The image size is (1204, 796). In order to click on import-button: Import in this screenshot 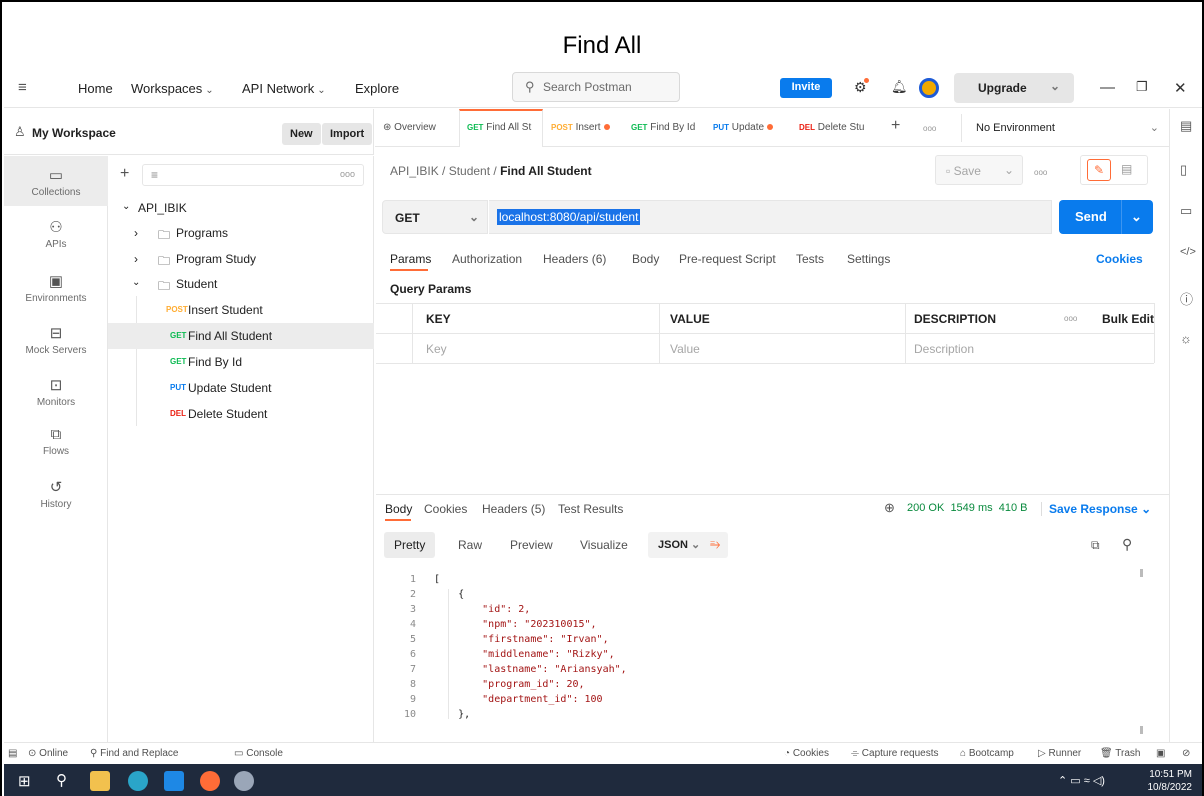, I will do `click(347, 134)`.